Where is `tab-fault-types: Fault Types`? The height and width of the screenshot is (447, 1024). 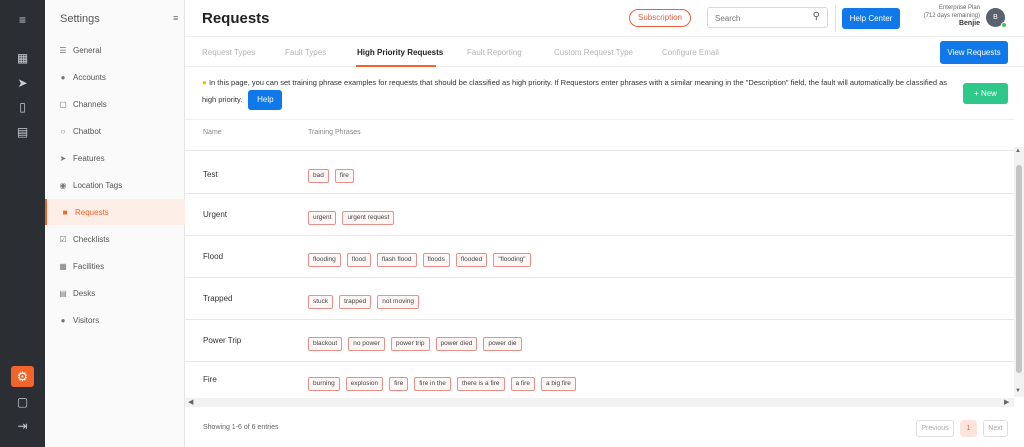
tab-fault-types: Fault Types is located at coordinates (305, 52).